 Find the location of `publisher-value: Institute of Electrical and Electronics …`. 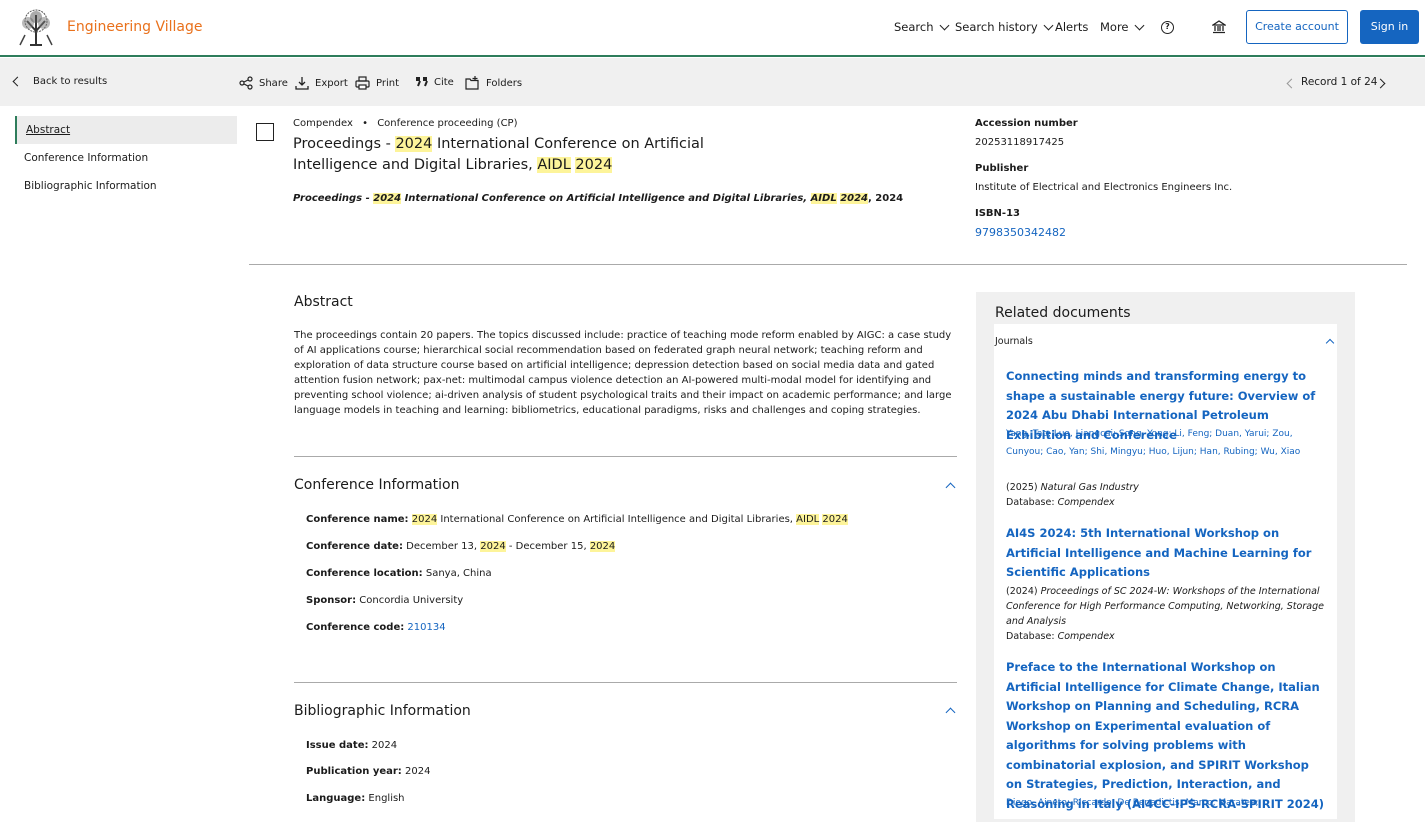

publisher-value: Institute of Electrical and Electronics … is located at coordinates (1104, 187).